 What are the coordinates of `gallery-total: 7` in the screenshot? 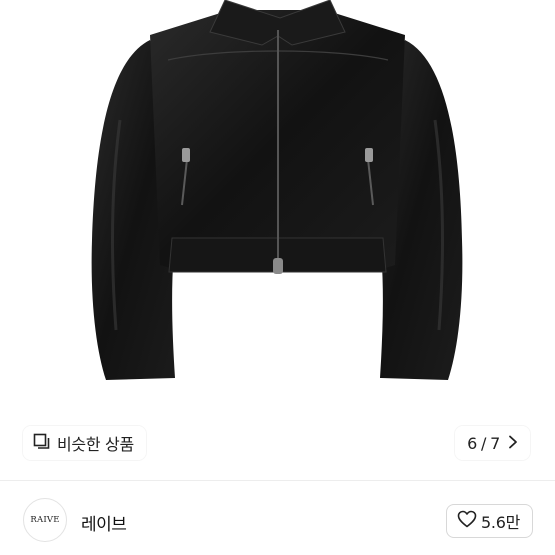 It's located at (495, 443).